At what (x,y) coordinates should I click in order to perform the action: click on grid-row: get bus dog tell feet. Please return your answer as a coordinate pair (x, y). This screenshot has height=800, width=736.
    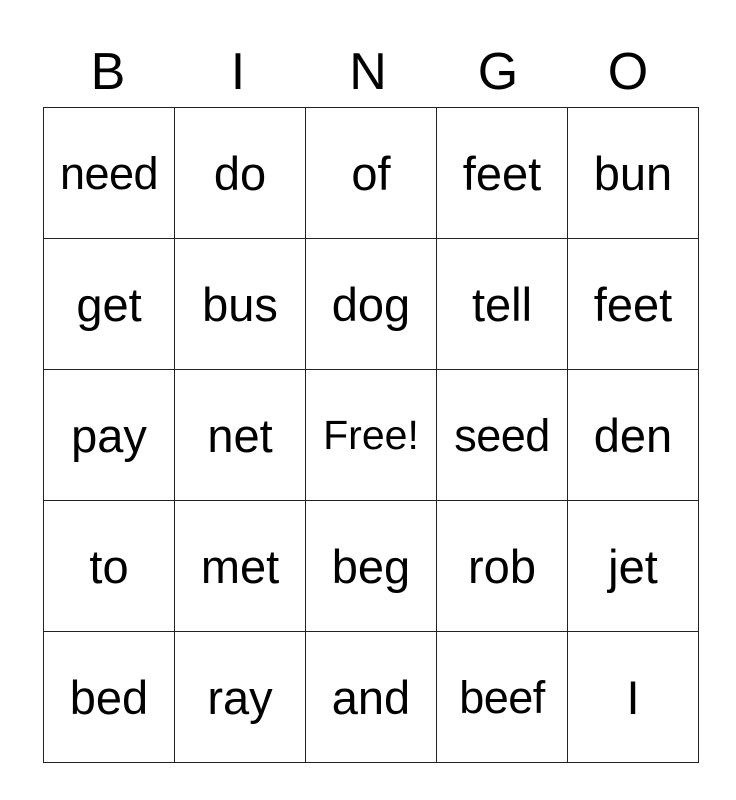
    Looking at the image, I should click on (371, 304).